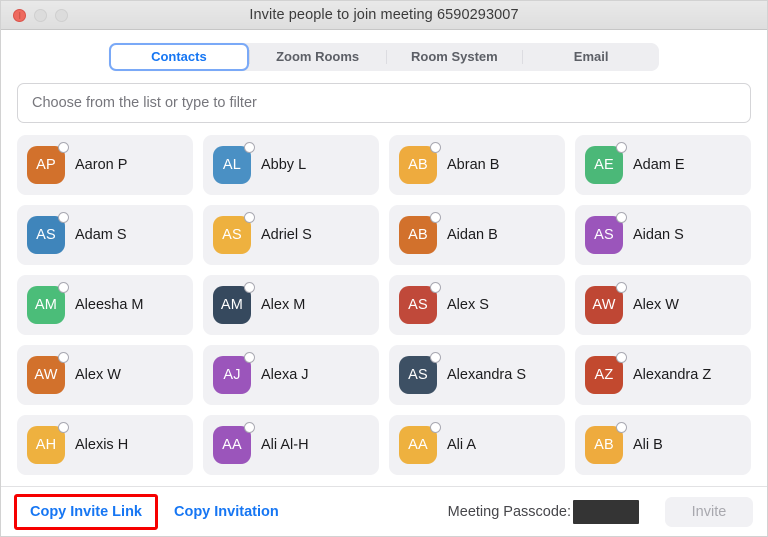 Image resolution: width=768 pixels, height=537 pixels. What do you see at coordinates (101, 235) in the screenshot?
I see `contact-name: Adam S` at bounding box center [101, 235].